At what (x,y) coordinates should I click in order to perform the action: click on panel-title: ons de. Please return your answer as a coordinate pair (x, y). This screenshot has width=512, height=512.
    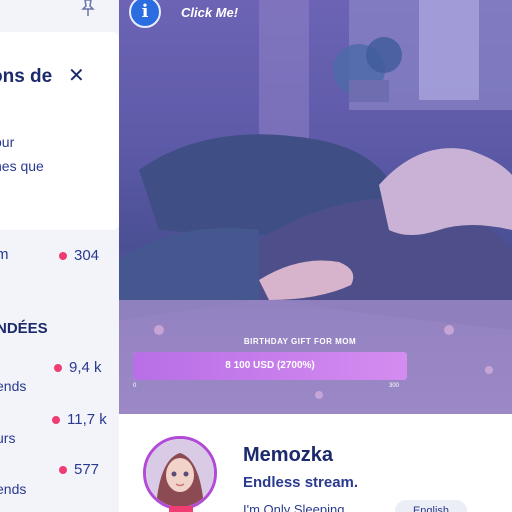
    Looking at the image, I should click on (26, 76).